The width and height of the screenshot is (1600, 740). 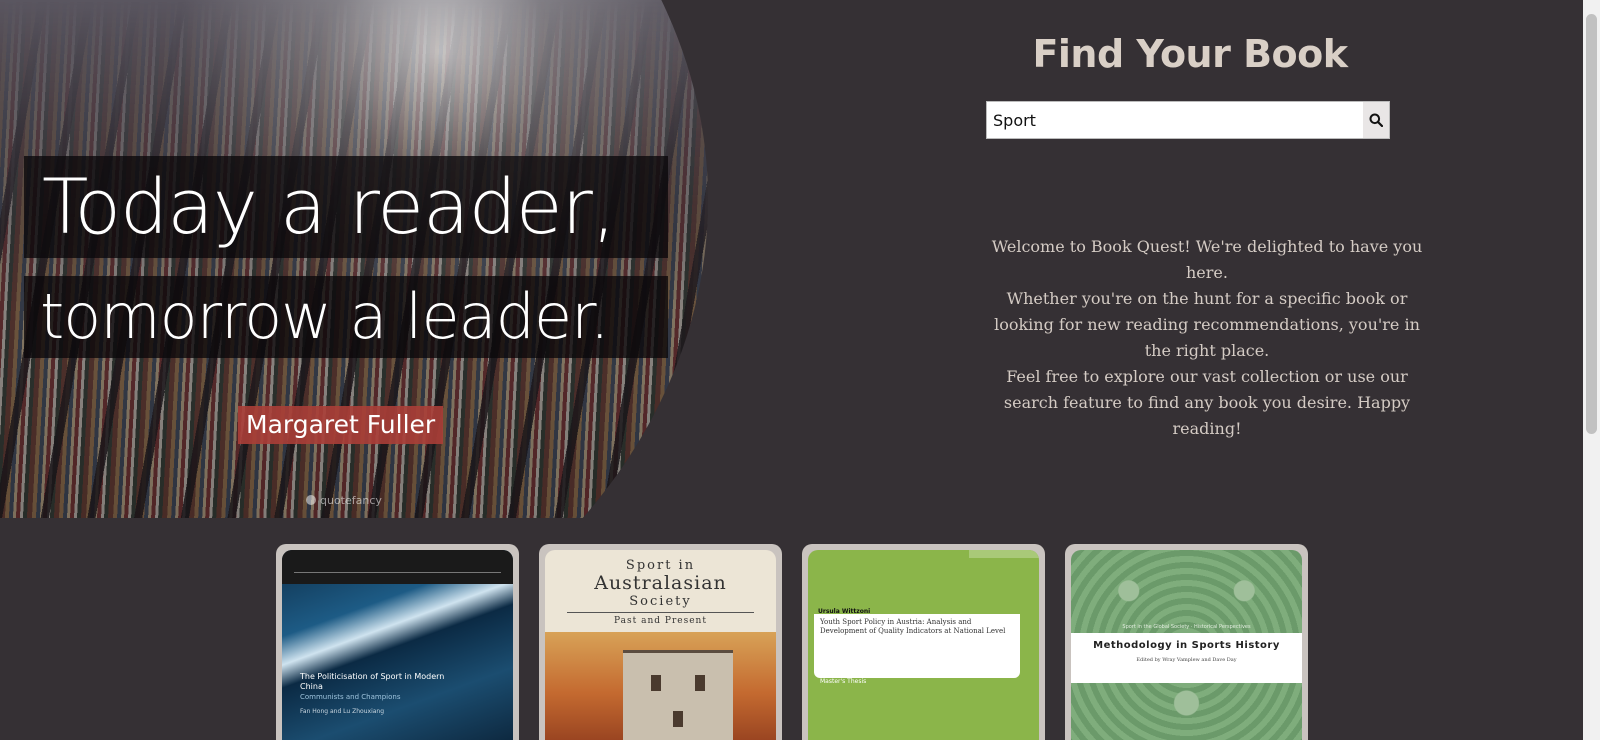 I want to click on book-subtitle: Past and Present, so click(x=660, y=621).